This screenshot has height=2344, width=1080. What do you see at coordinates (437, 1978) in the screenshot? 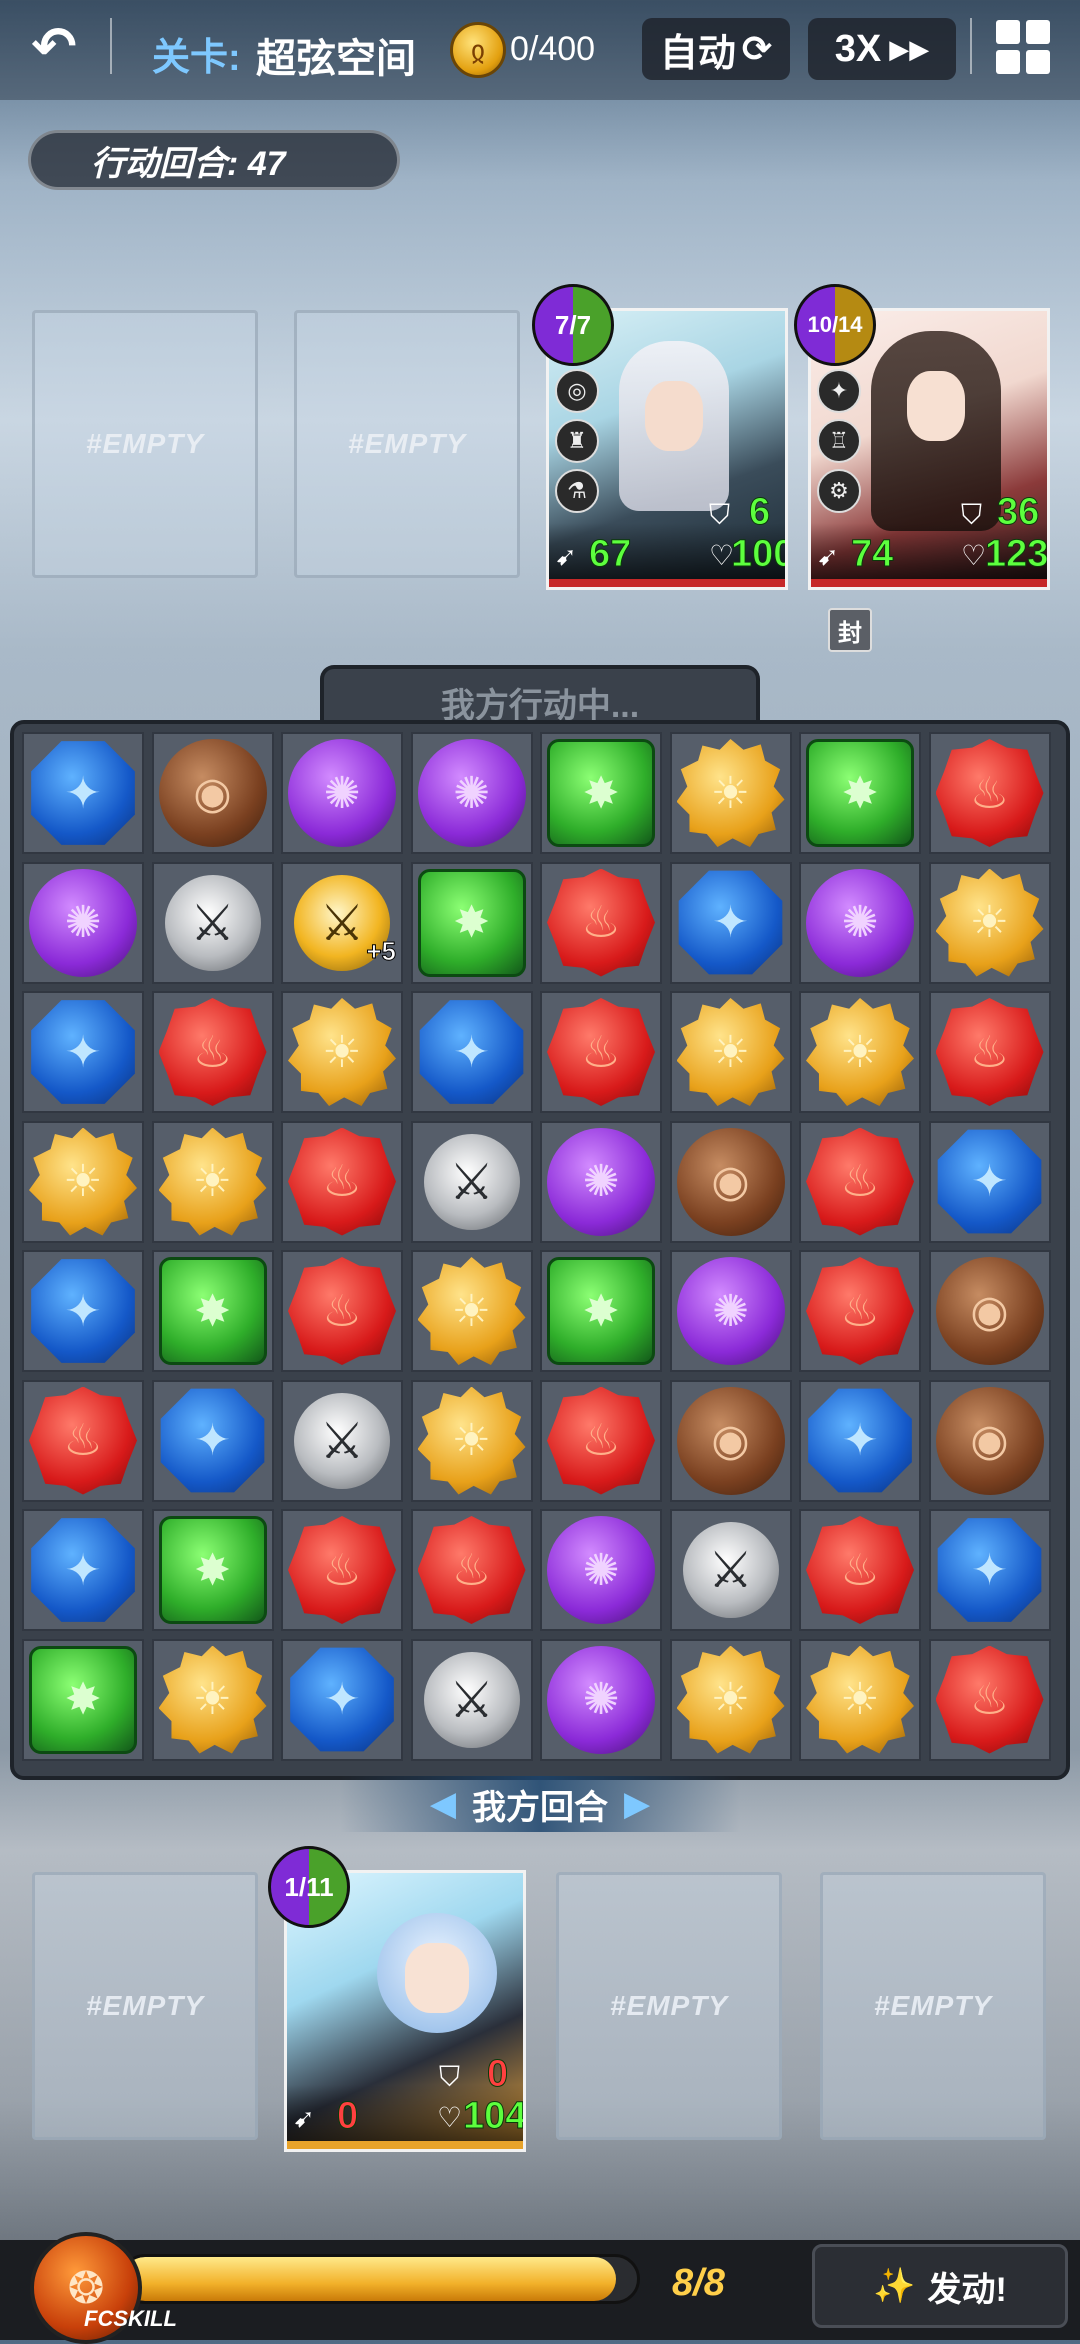
I see `ally-face` at bounding box center [437, 1978].